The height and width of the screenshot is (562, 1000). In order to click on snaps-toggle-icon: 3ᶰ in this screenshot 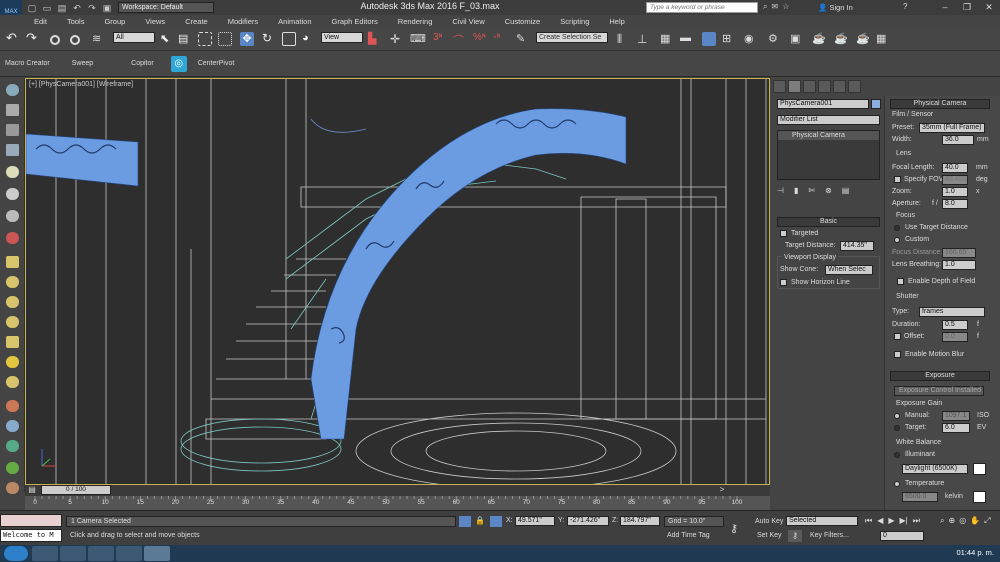, I will do `click(440, 39)`.